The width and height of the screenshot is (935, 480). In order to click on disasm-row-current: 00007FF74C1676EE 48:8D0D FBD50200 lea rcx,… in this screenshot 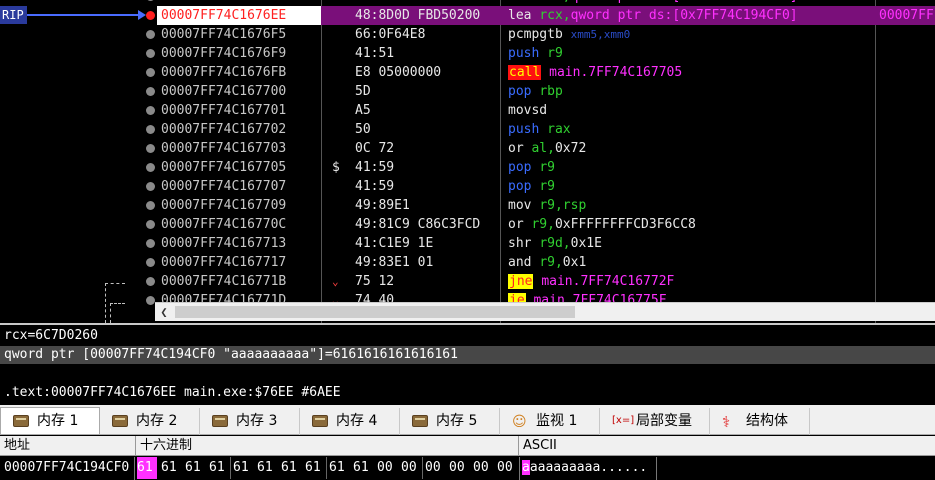, I will do `click(546, 15)`.